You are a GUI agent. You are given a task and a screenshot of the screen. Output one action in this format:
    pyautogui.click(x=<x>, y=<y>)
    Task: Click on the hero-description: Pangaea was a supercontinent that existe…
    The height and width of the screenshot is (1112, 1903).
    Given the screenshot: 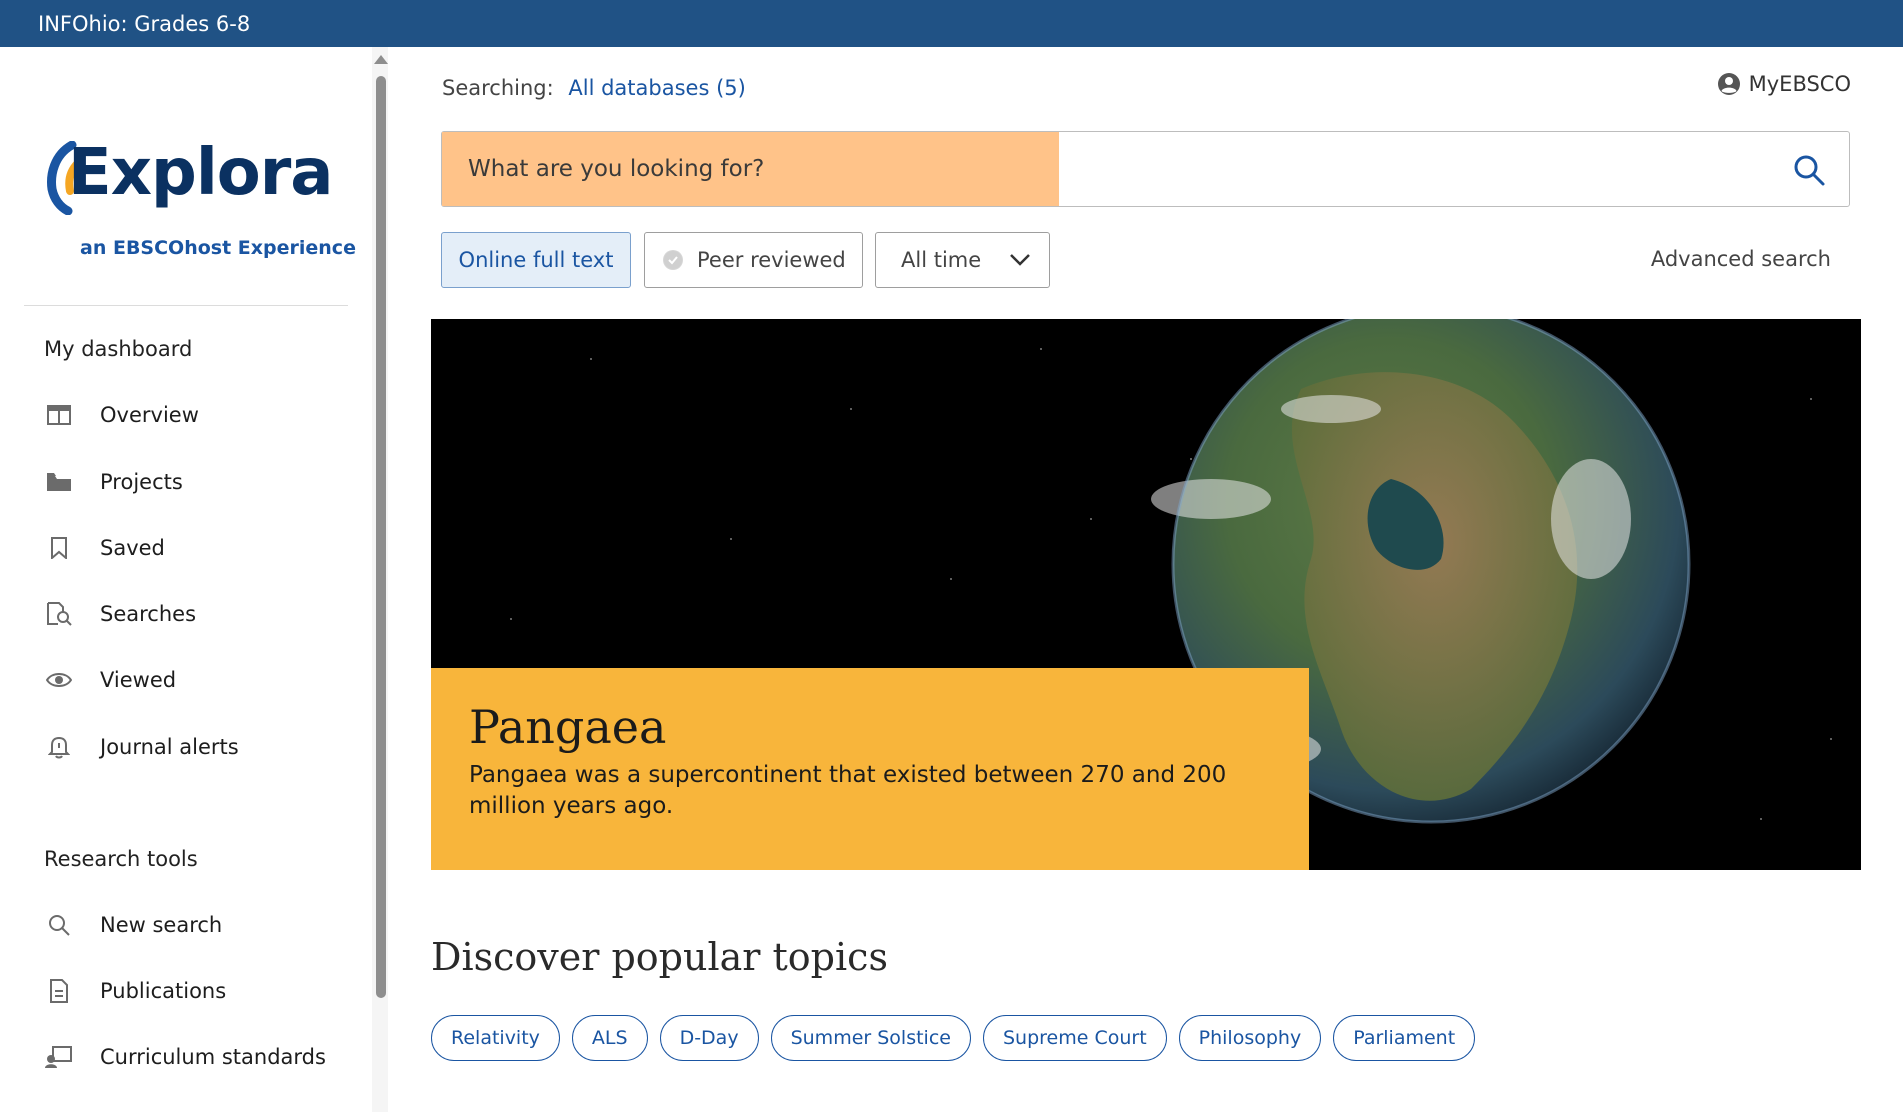 What is the action you would take?
    pyautogui.click(x=848, y=790)
    